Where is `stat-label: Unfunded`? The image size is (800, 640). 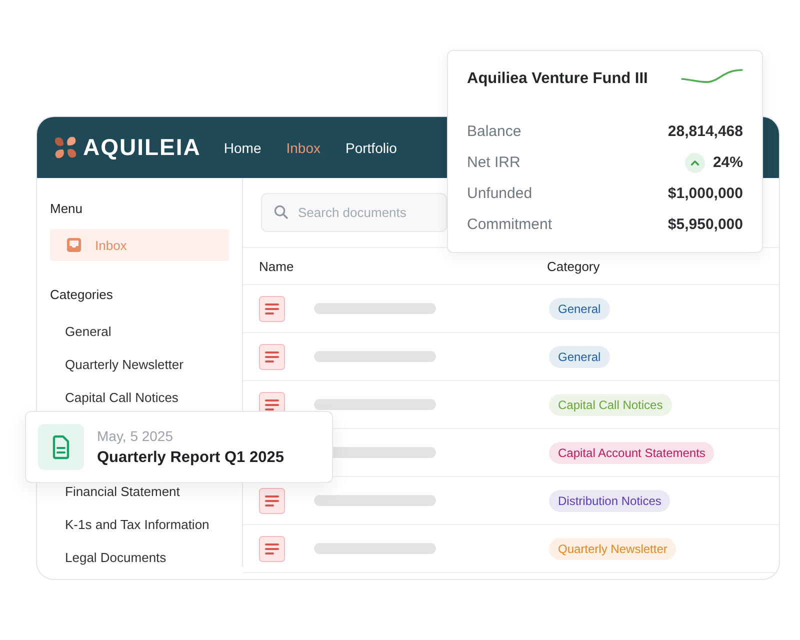 stat-label: Unfunded is located at coordinates (499, 193).